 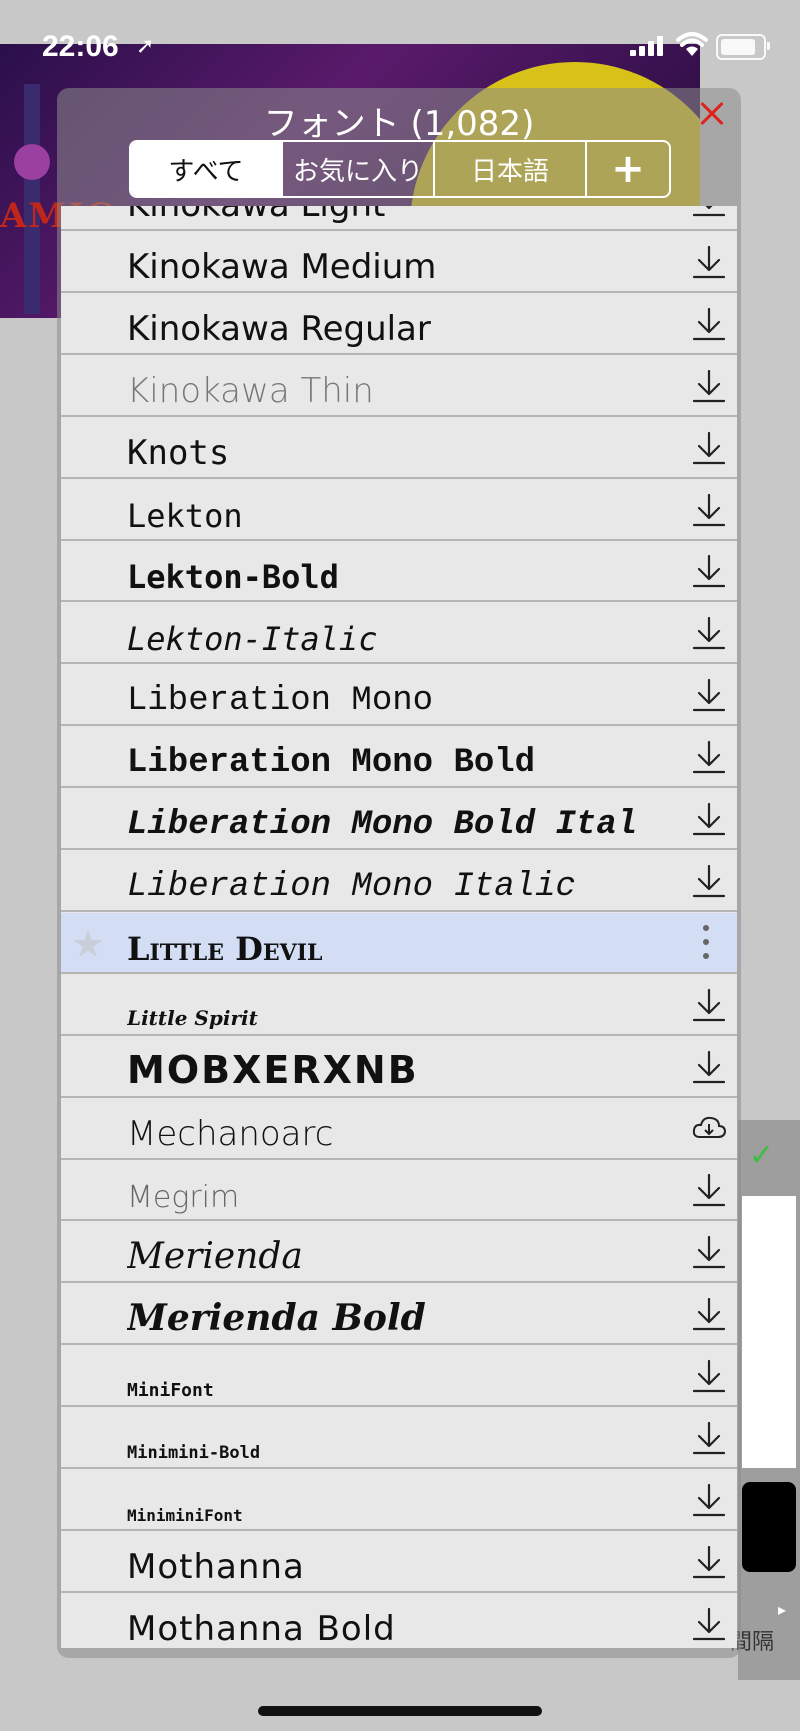 I want to click on font-name-label: MiniminiFont, so click(x=185, y=1515).